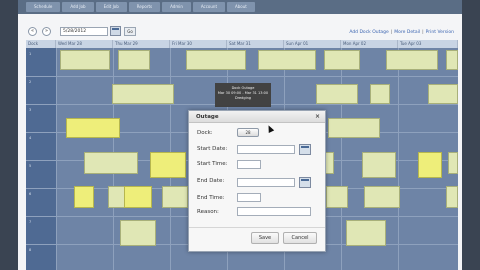 This screenshot has width=480, height=270. Describe the element at coordinates (30, 110) in the screenshot. I see `dock-number: 3` at that location.